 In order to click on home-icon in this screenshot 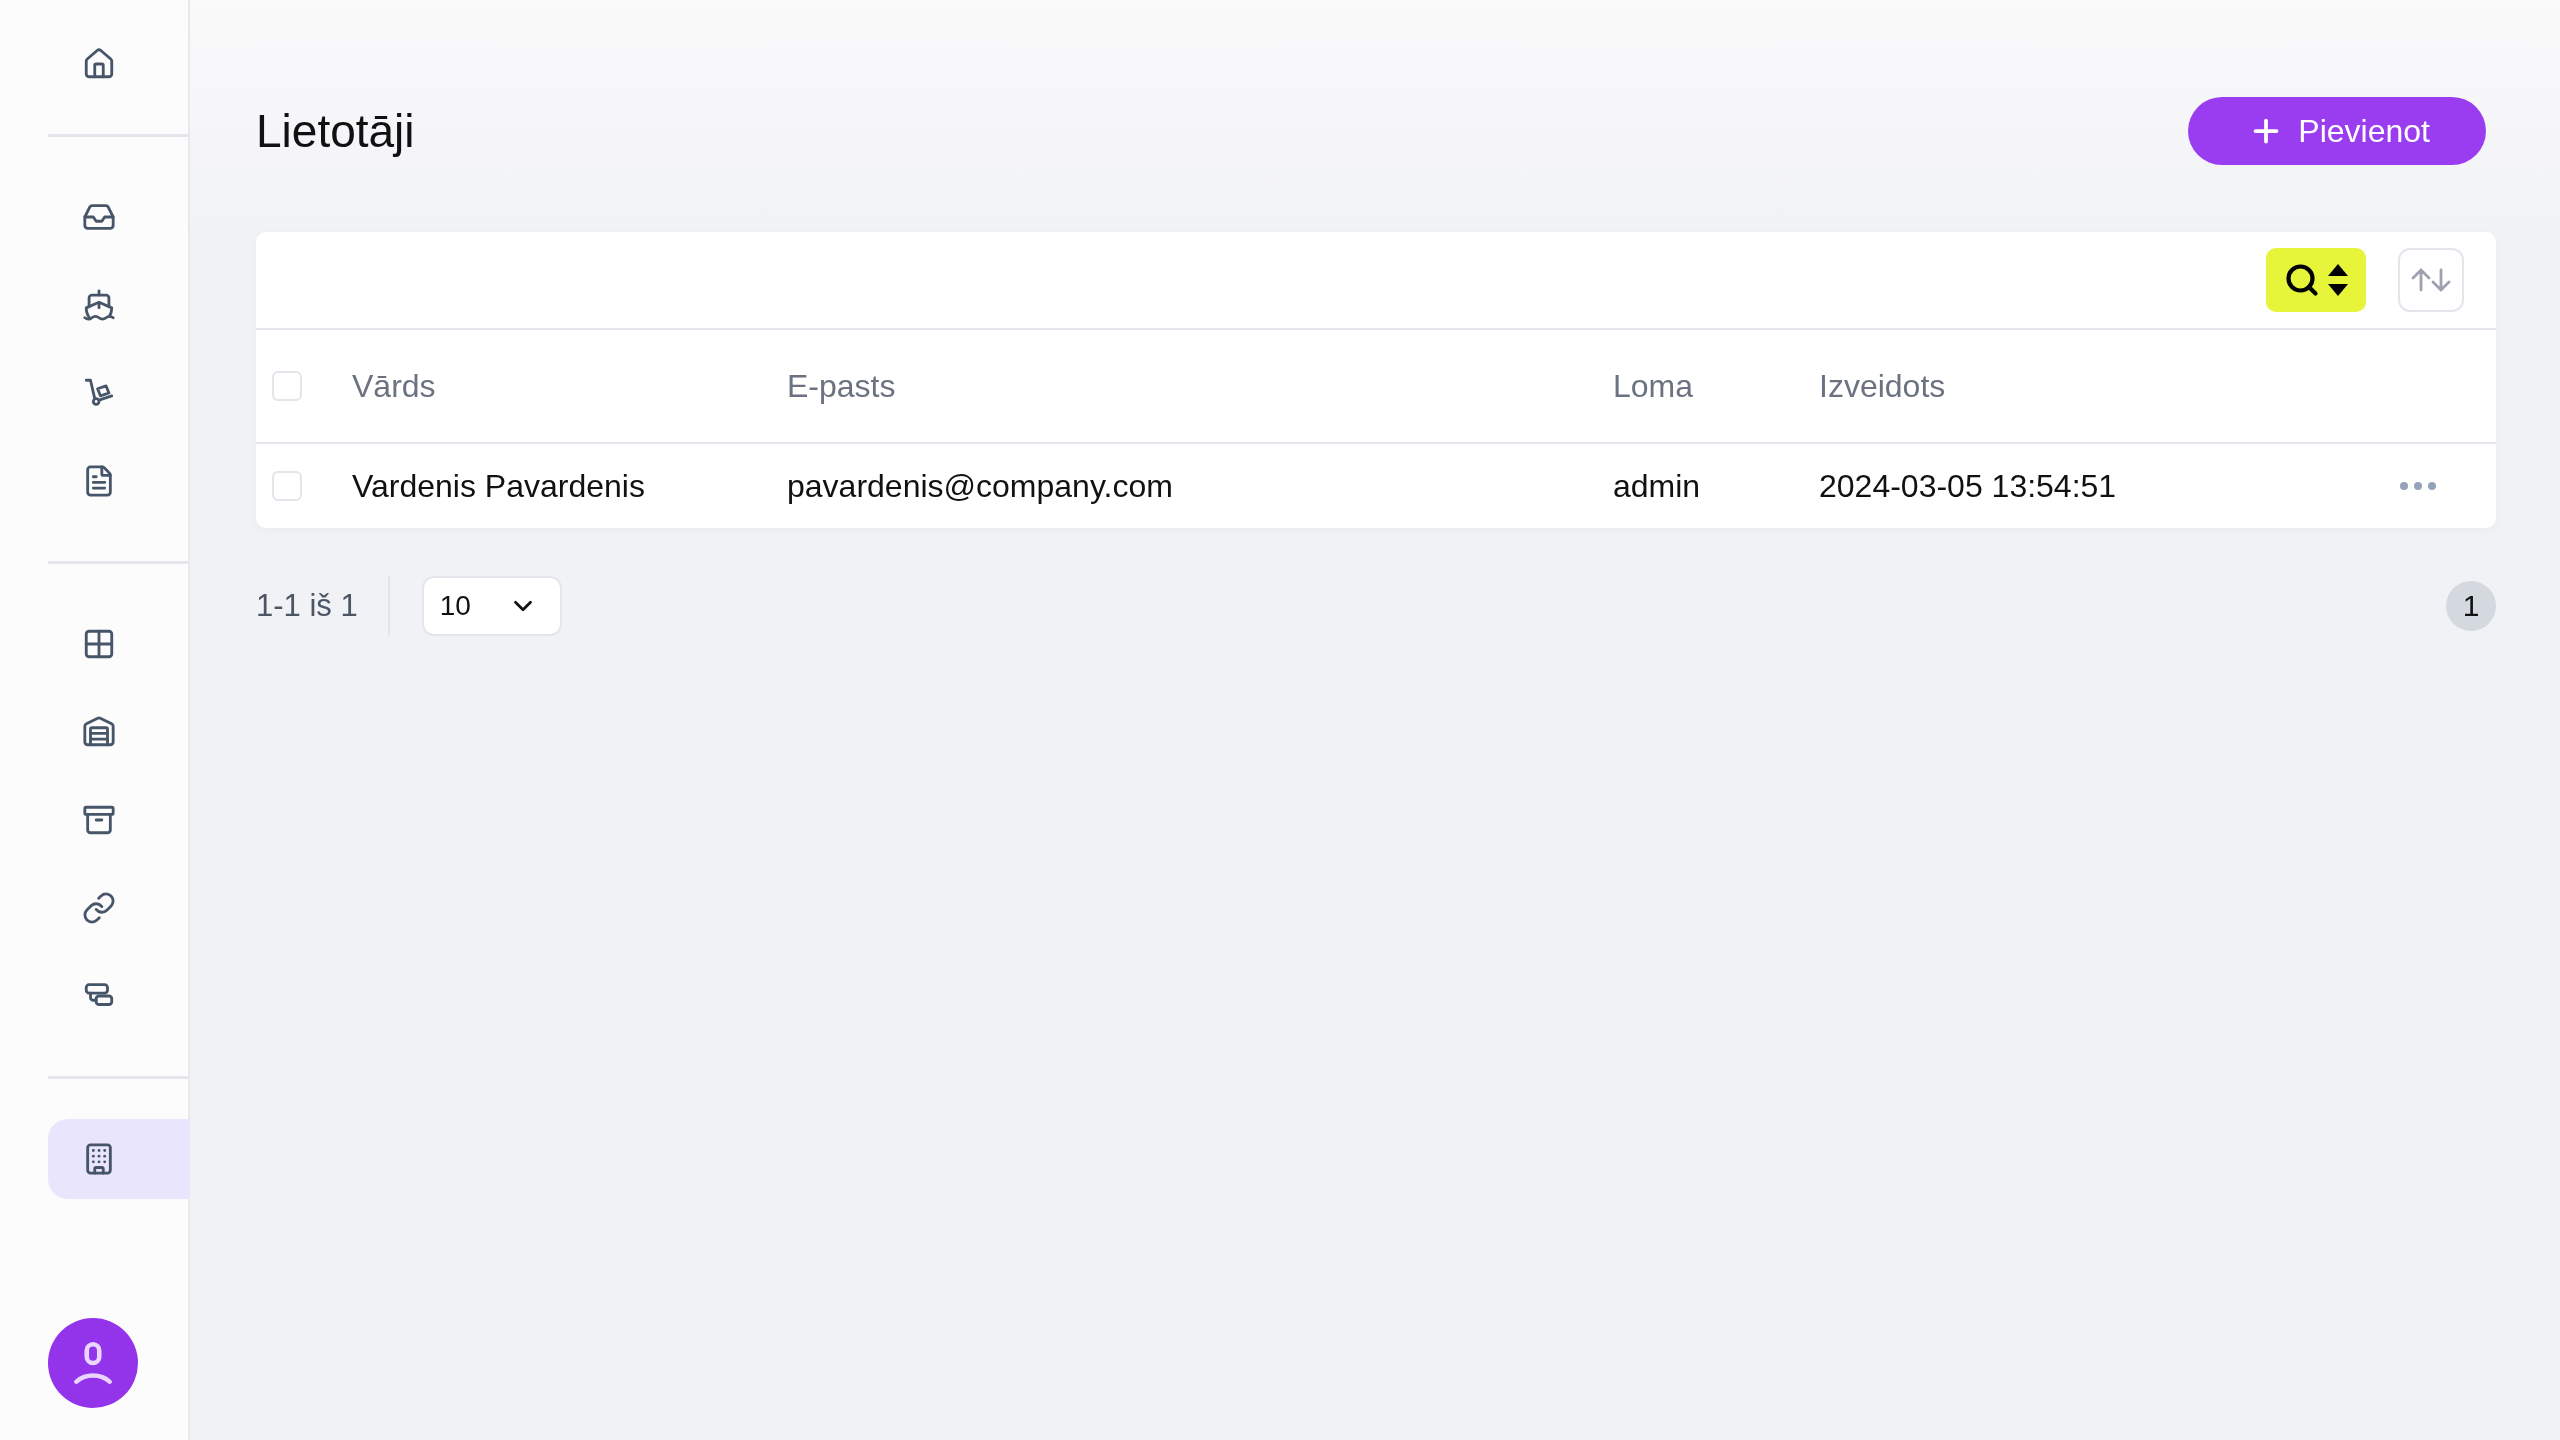, I will do `click(99, 64)`.